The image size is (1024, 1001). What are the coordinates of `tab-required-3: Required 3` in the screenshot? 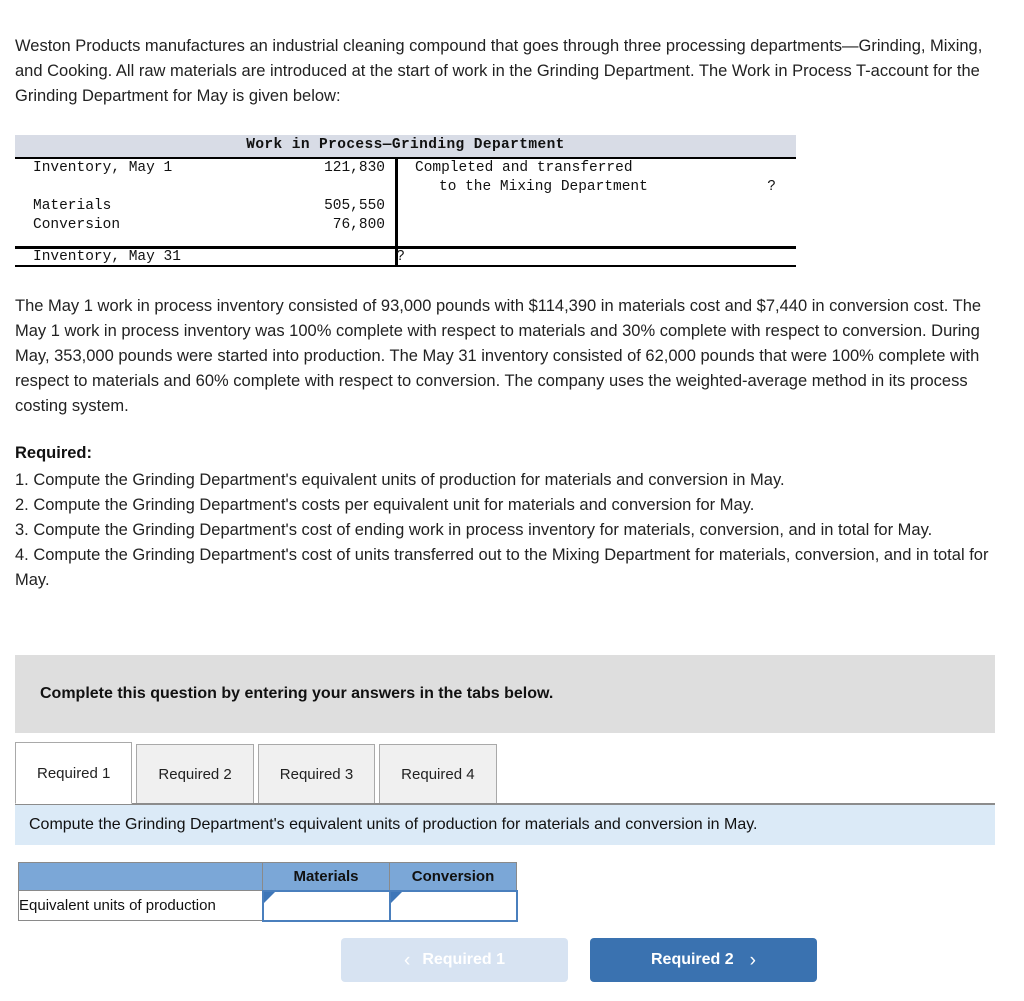 It's located at (316, 774).